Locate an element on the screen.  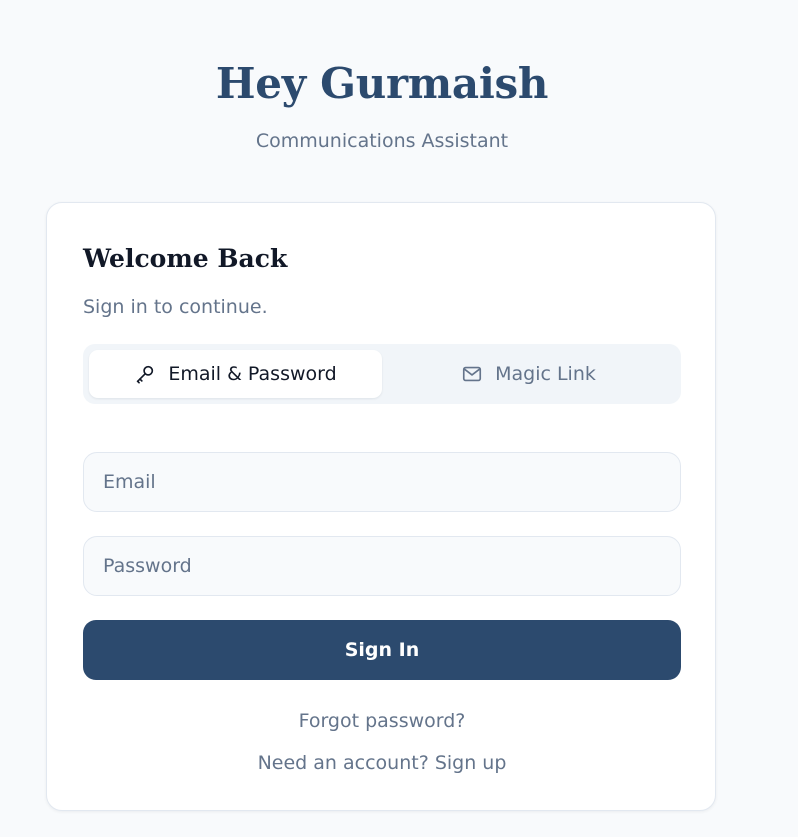
tab-email-password: Email & Password is located at coordinates (235, 374).